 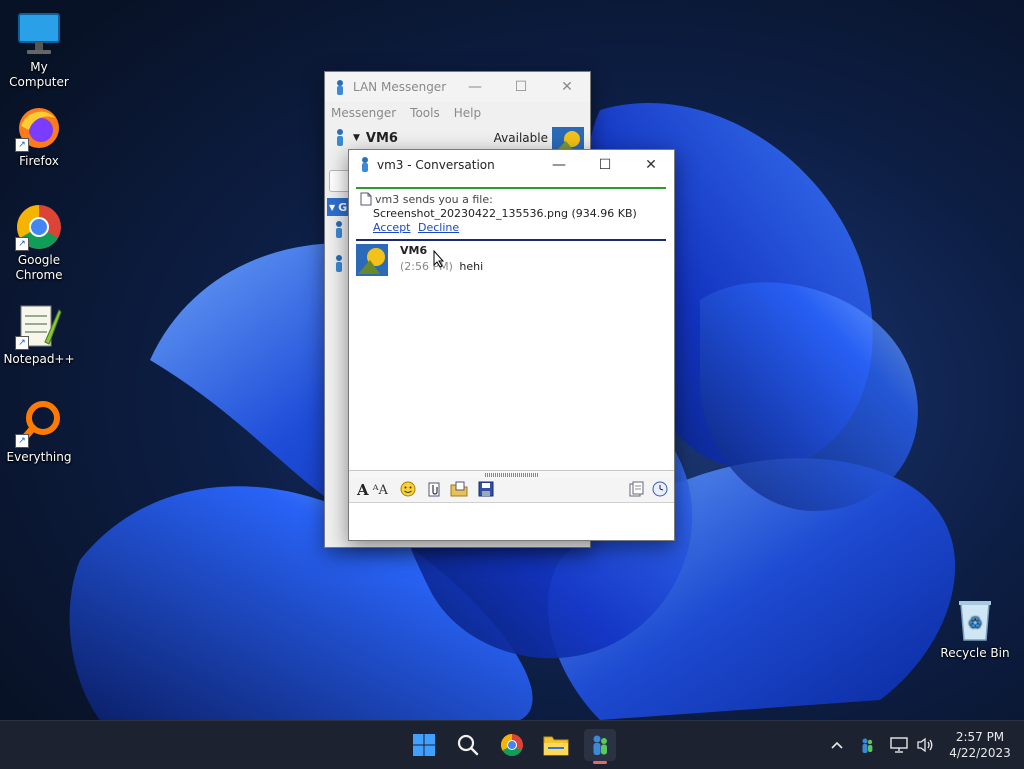 I want to click on chrome-icon, so click(x=512, y=745).